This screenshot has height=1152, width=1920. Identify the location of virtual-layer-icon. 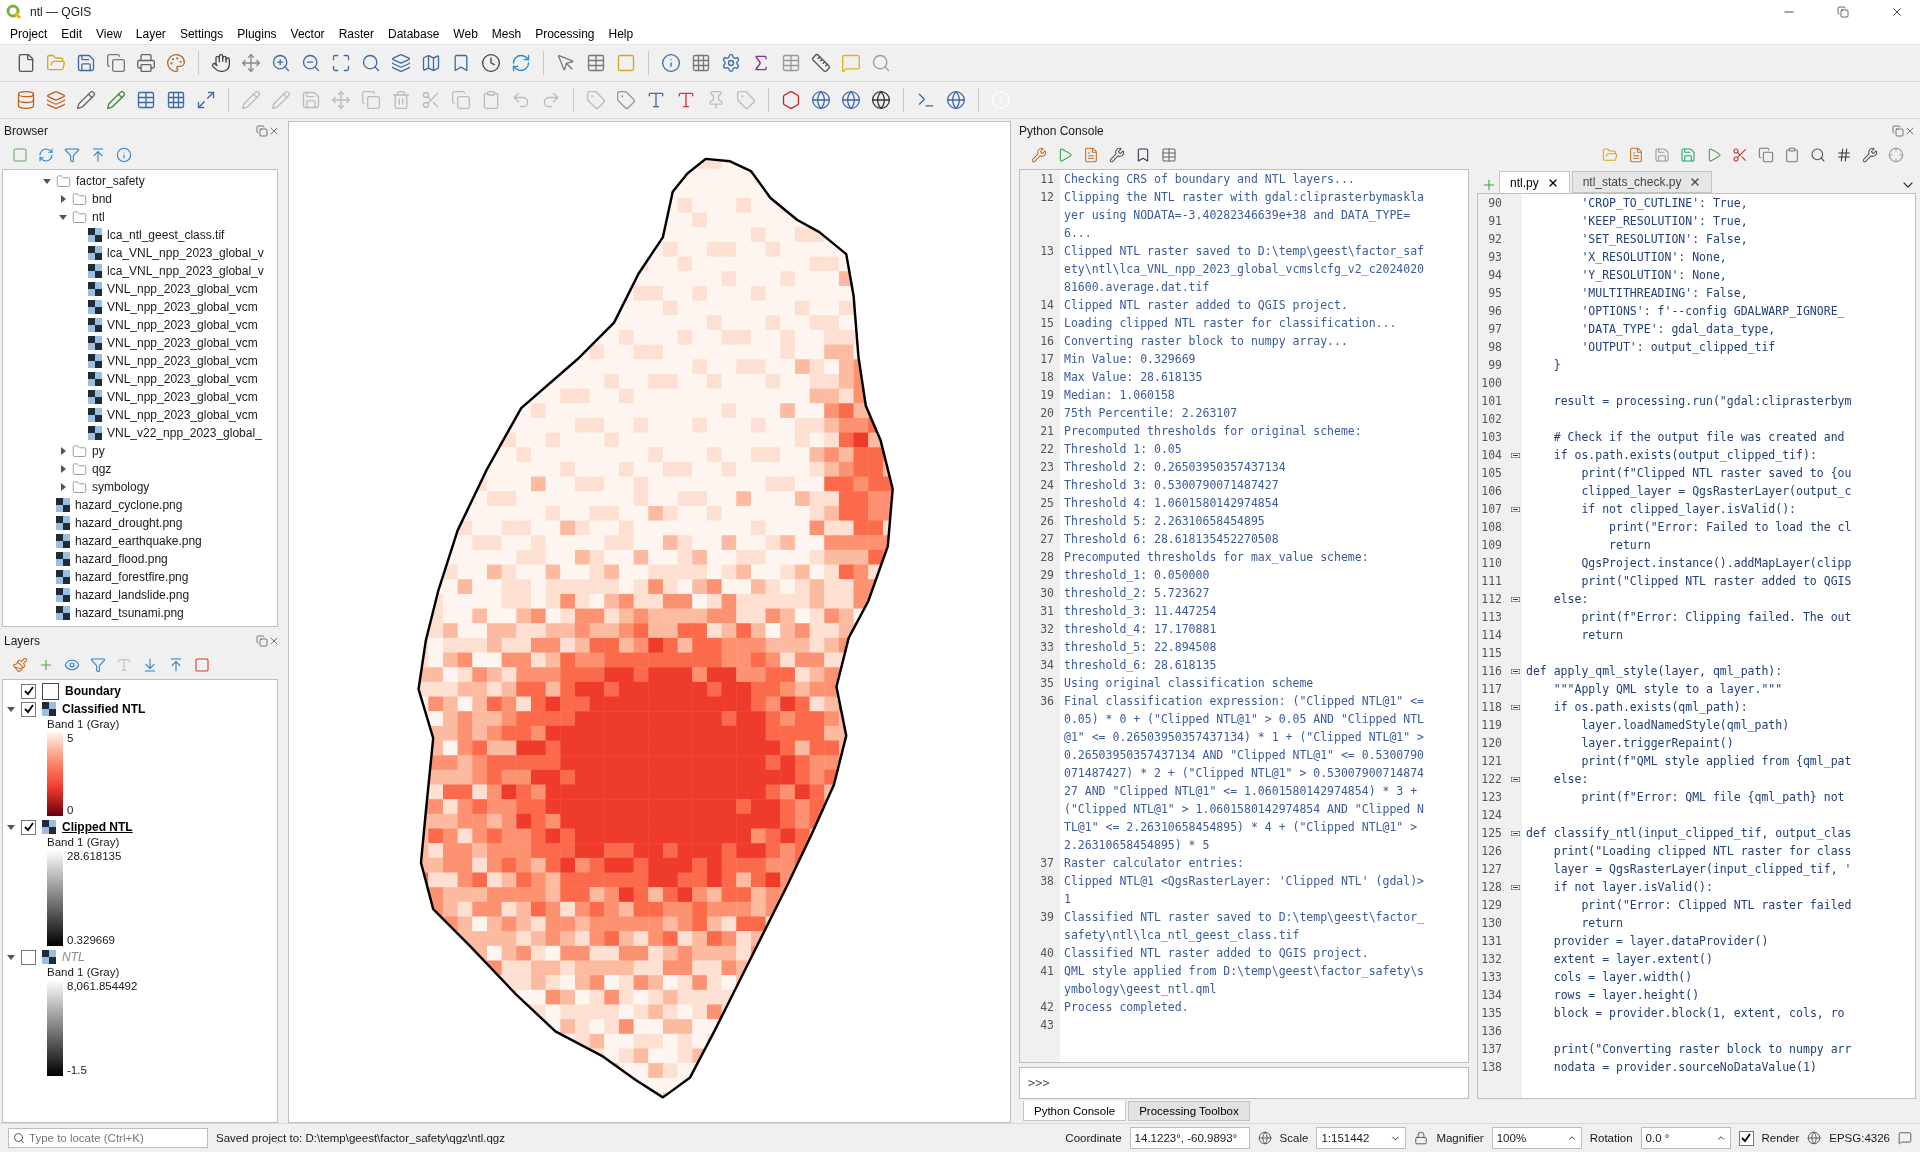
(206, 100).